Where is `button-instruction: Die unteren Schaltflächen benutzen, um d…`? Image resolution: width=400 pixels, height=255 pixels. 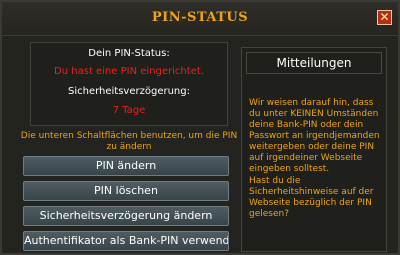 button-instruction: Die unteren Schaltflächen benutzen, um d… is located at coordinates (129, 141).